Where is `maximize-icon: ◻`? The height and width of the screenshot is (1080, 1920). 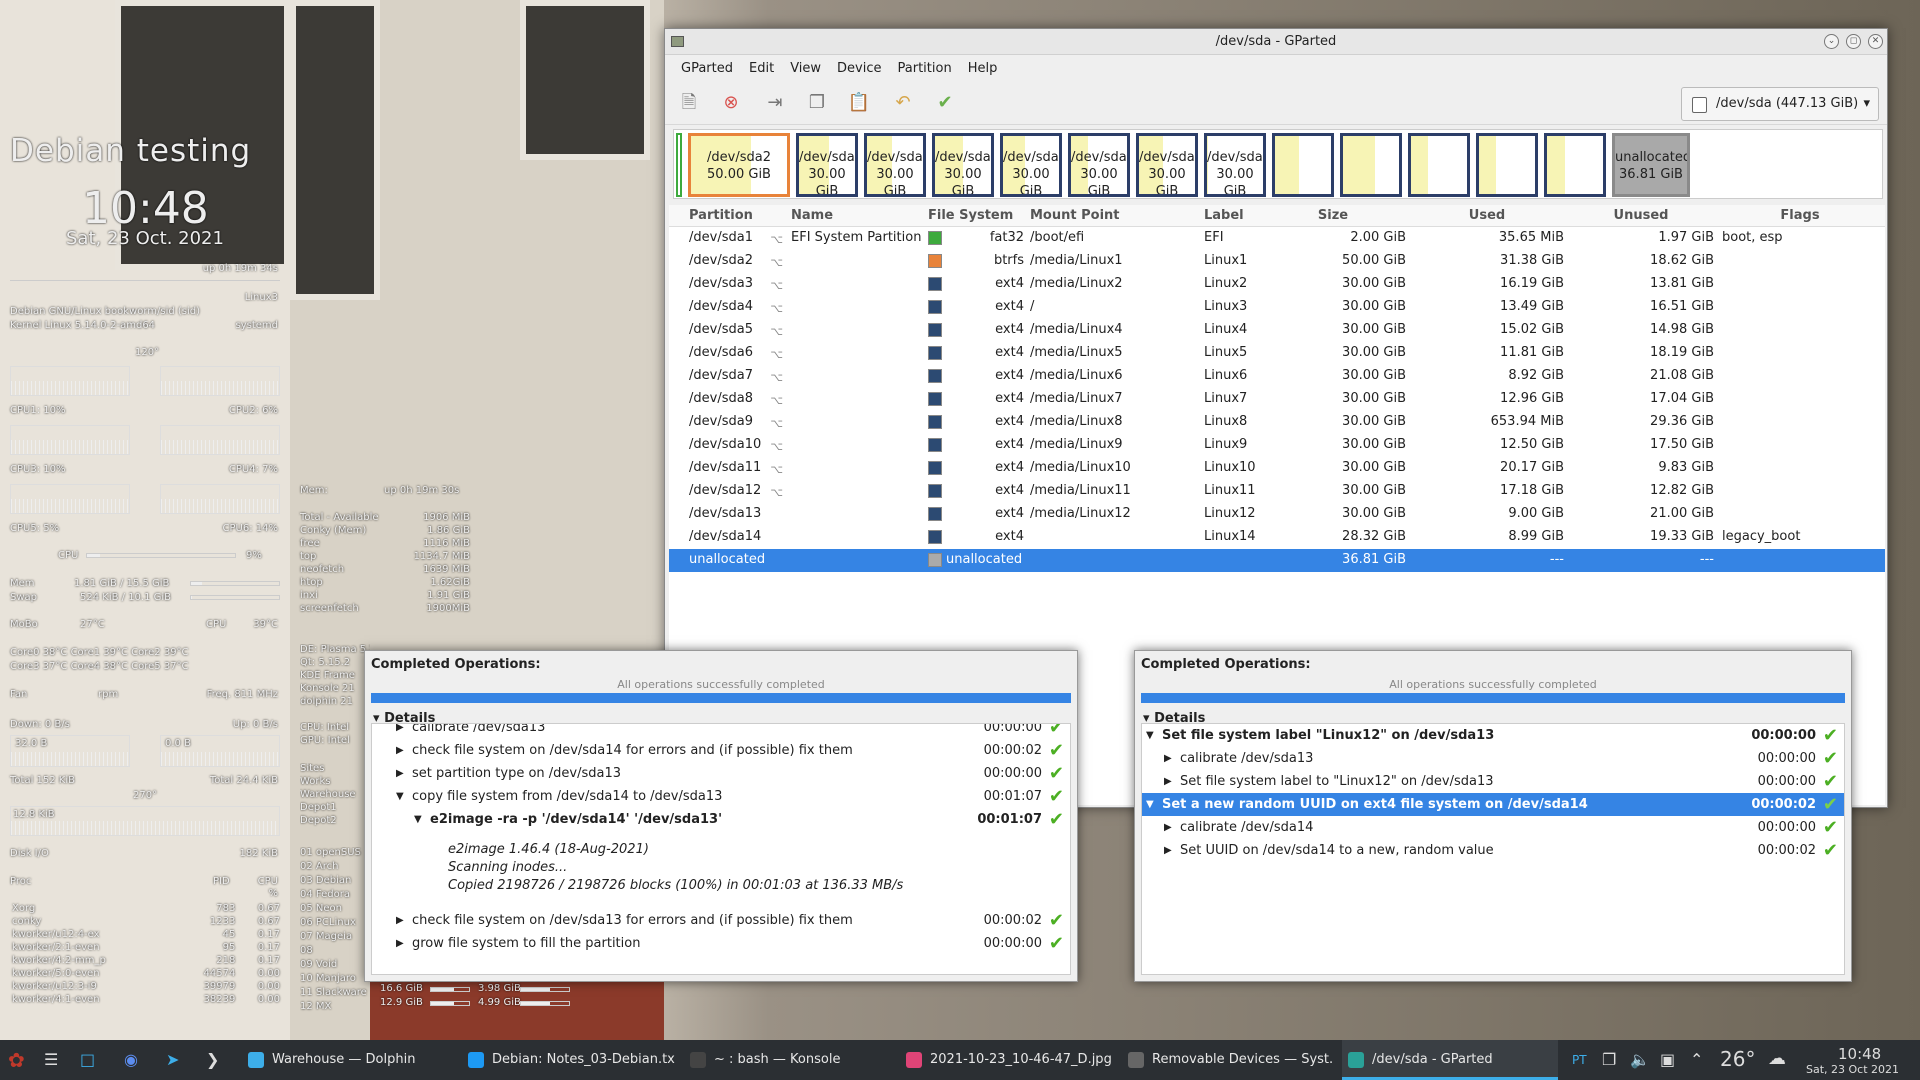
maximize-icon: ◻ is located at coordinates (1853, 41).